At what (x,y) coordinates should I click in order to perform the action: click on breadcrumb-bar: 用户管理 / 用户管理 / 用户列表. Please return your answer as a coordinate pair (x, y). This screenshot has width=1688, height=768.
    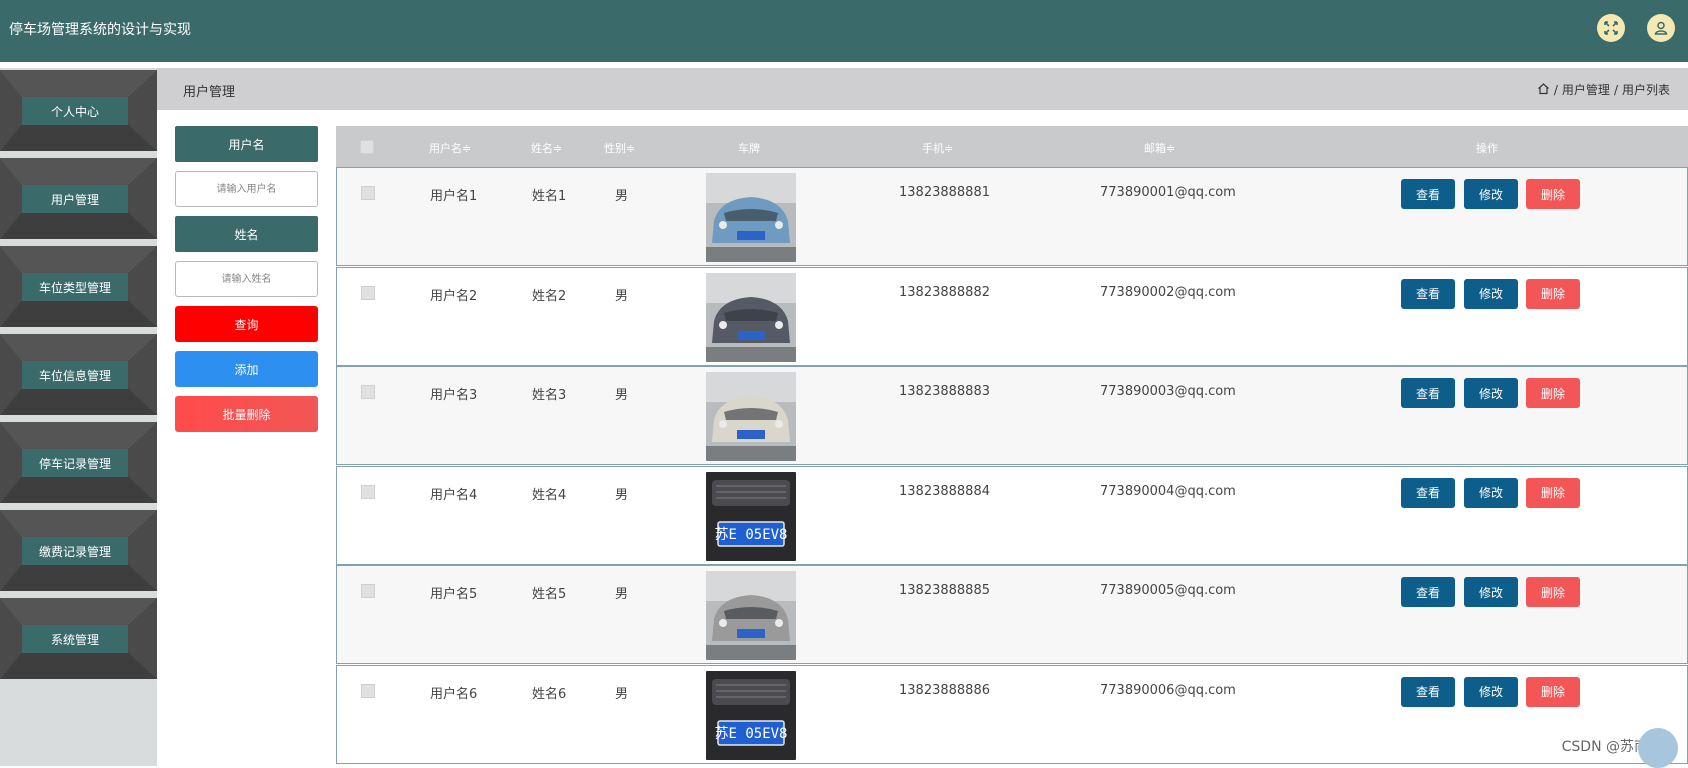
    Looking at the image, I should click on (922, 89).